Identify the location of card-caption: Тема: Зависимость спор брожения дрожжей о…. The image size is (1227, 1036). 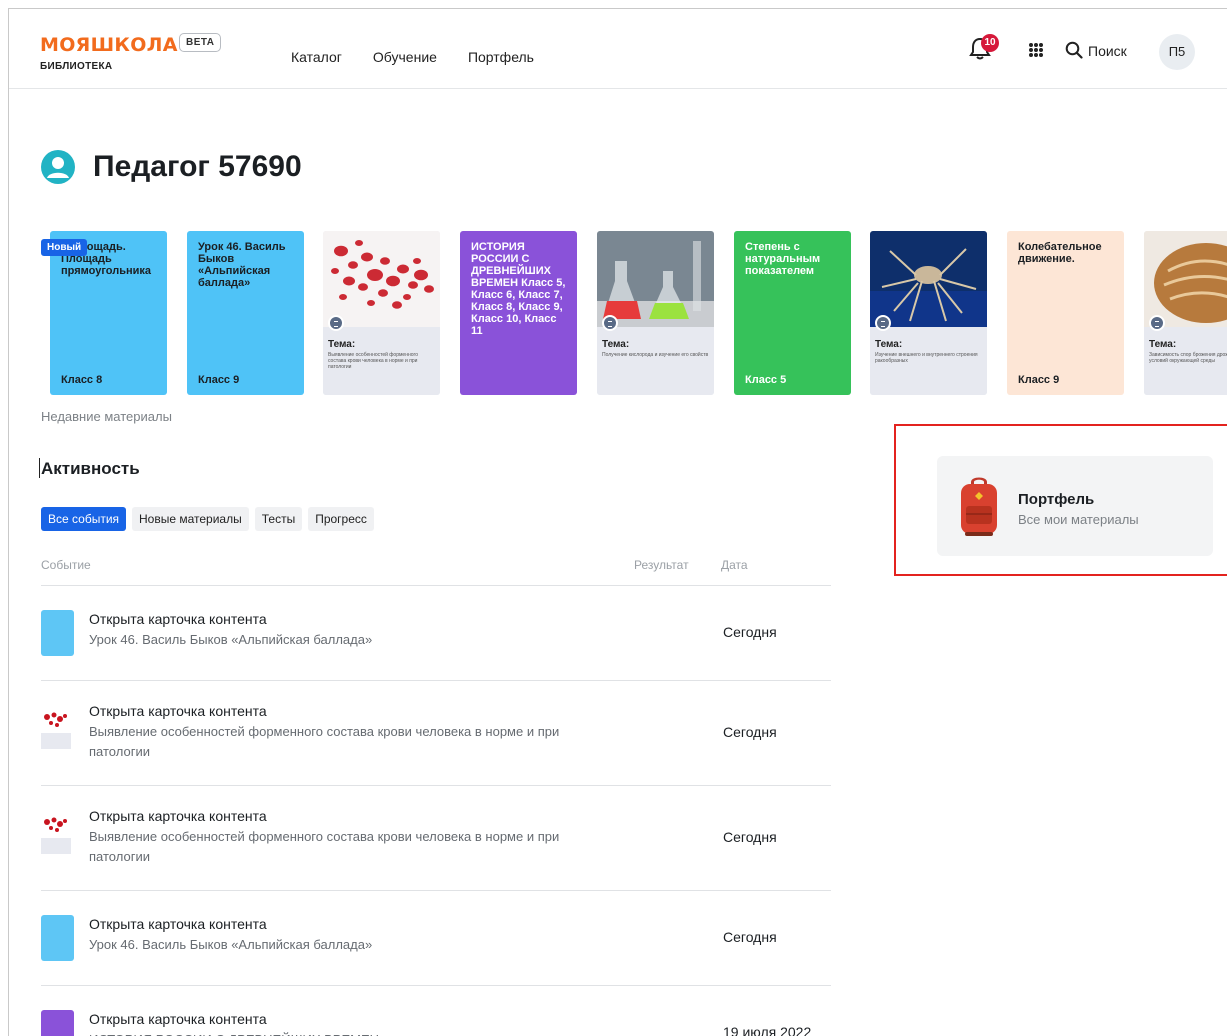
(1185, 361).